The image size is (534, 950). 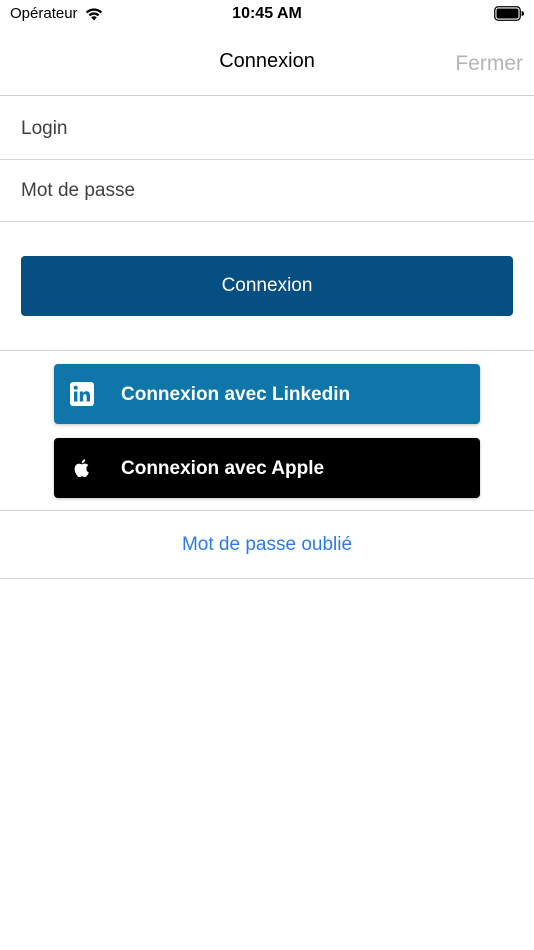 I want to click on battery-icon, so click(x=509, y=13).